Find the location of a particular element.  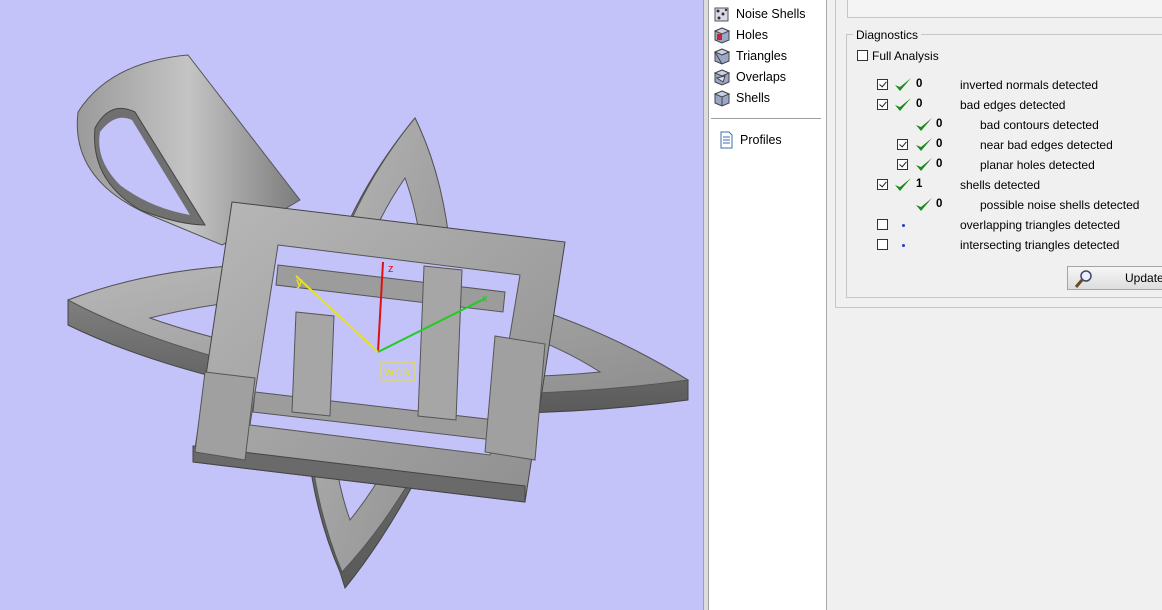

bad-edges-checkbox is located at coordinates (882, 104).